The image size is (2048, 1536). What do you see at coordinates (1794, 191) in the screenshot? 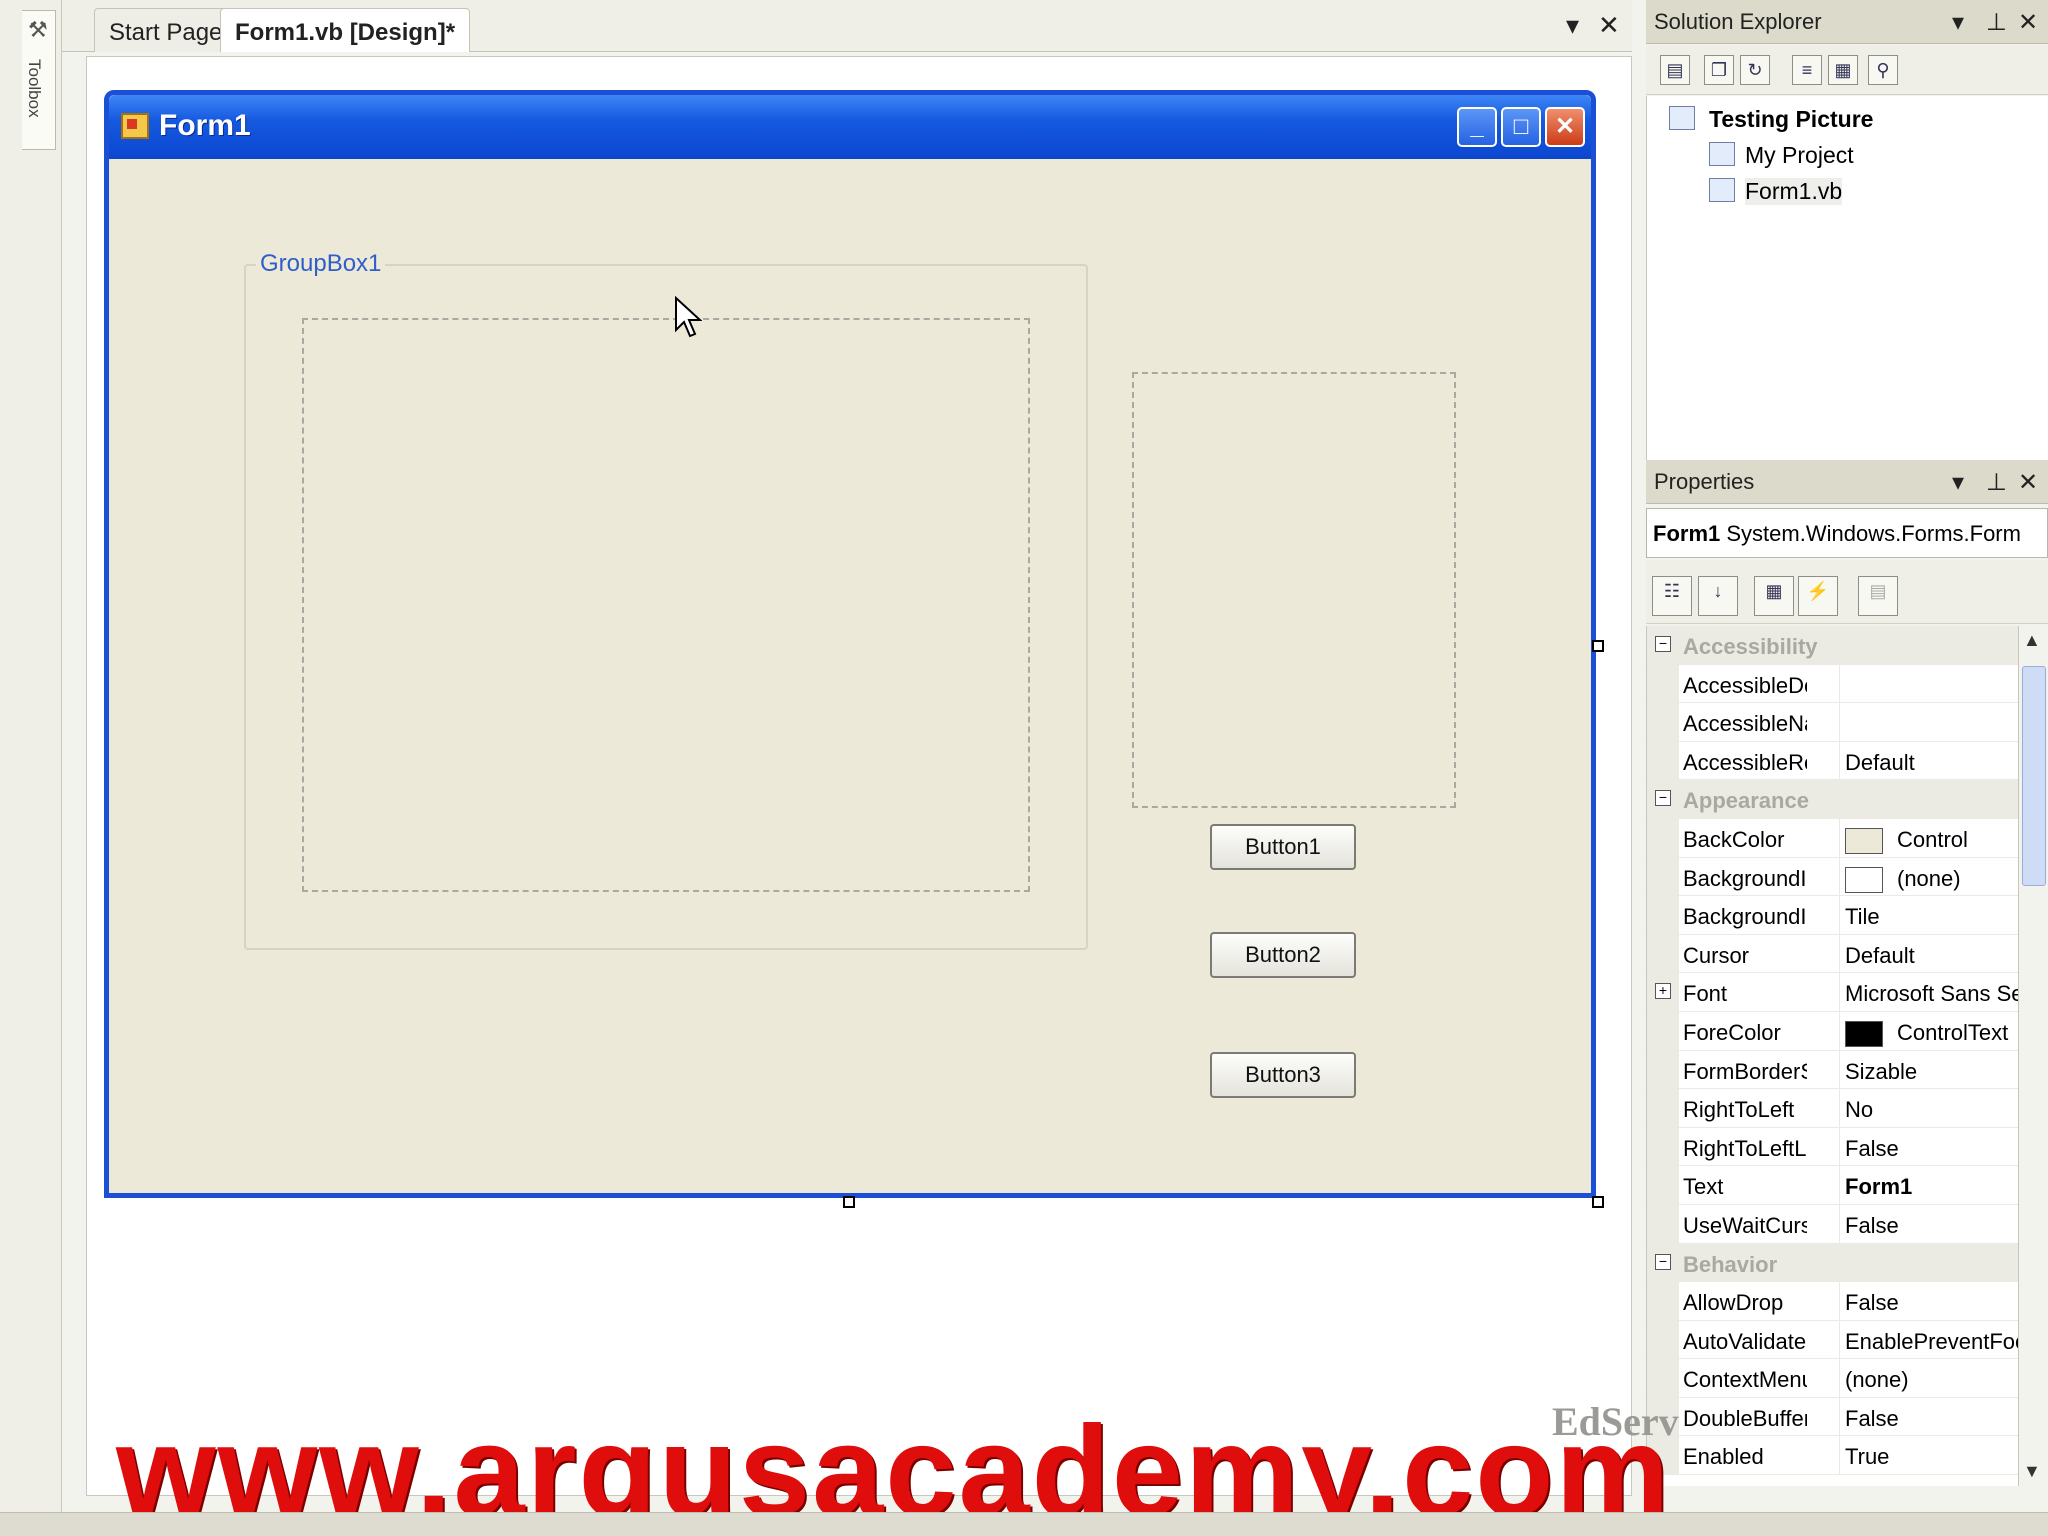
I see `tree-item-form1: Form1.vb` at bounding box center [1794, 191].